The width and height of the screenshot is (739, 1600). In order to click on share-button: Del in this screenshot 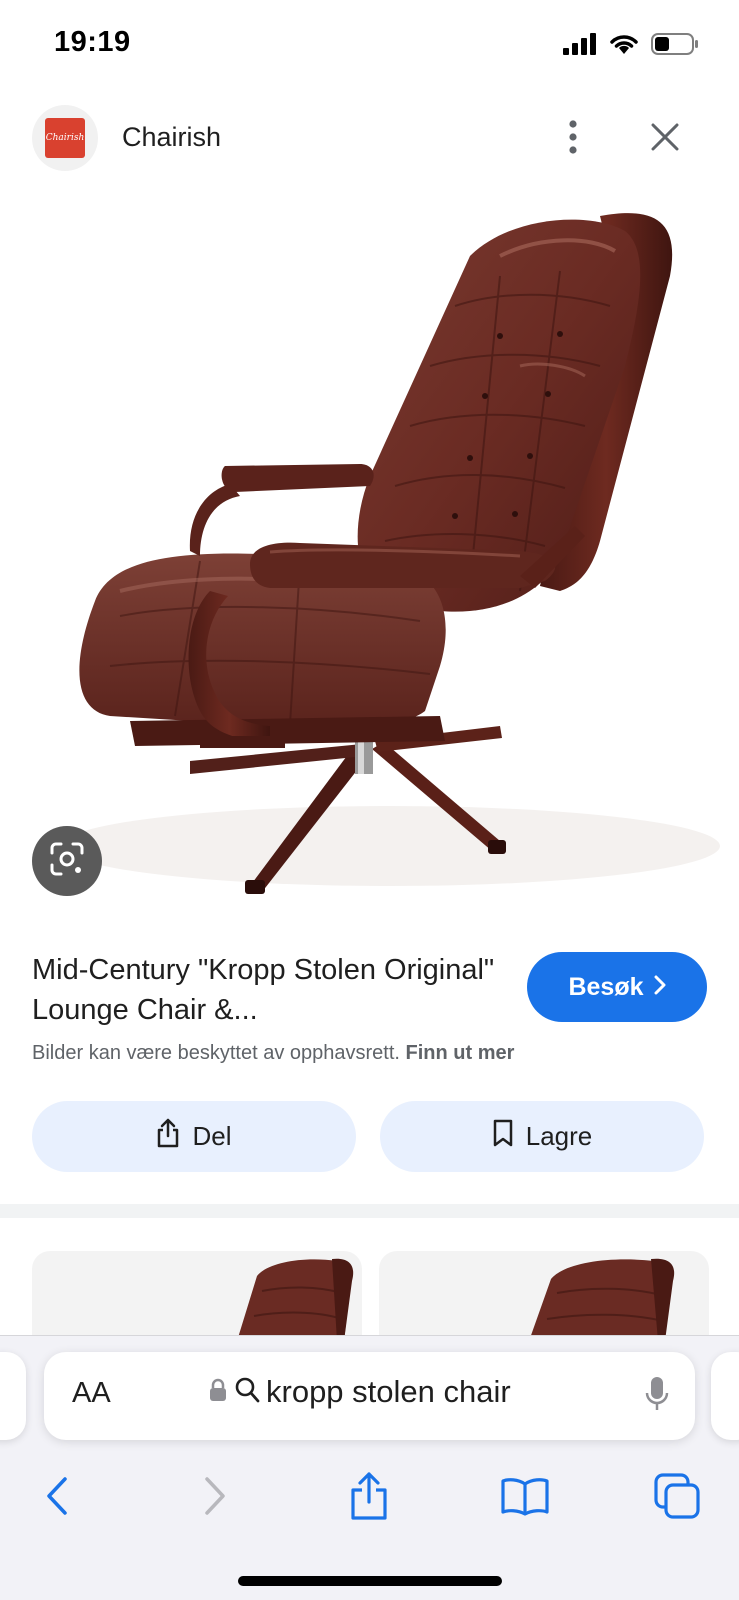, I will do `click(194, 1136)`.